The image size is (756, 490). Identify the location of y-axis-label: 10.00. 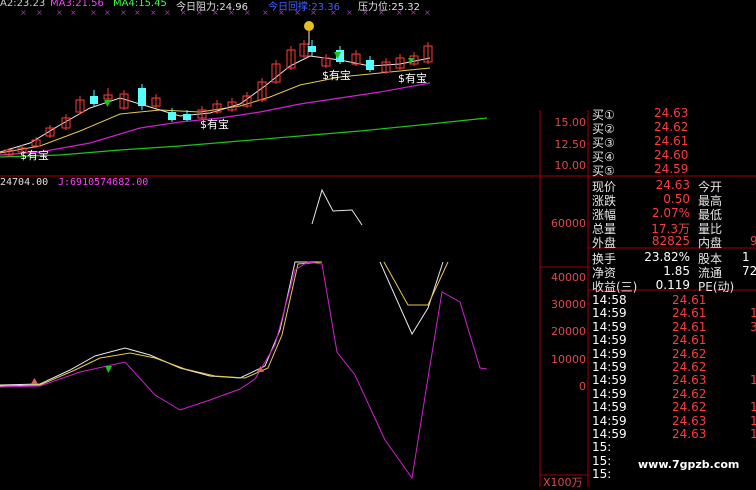
(570, 165).